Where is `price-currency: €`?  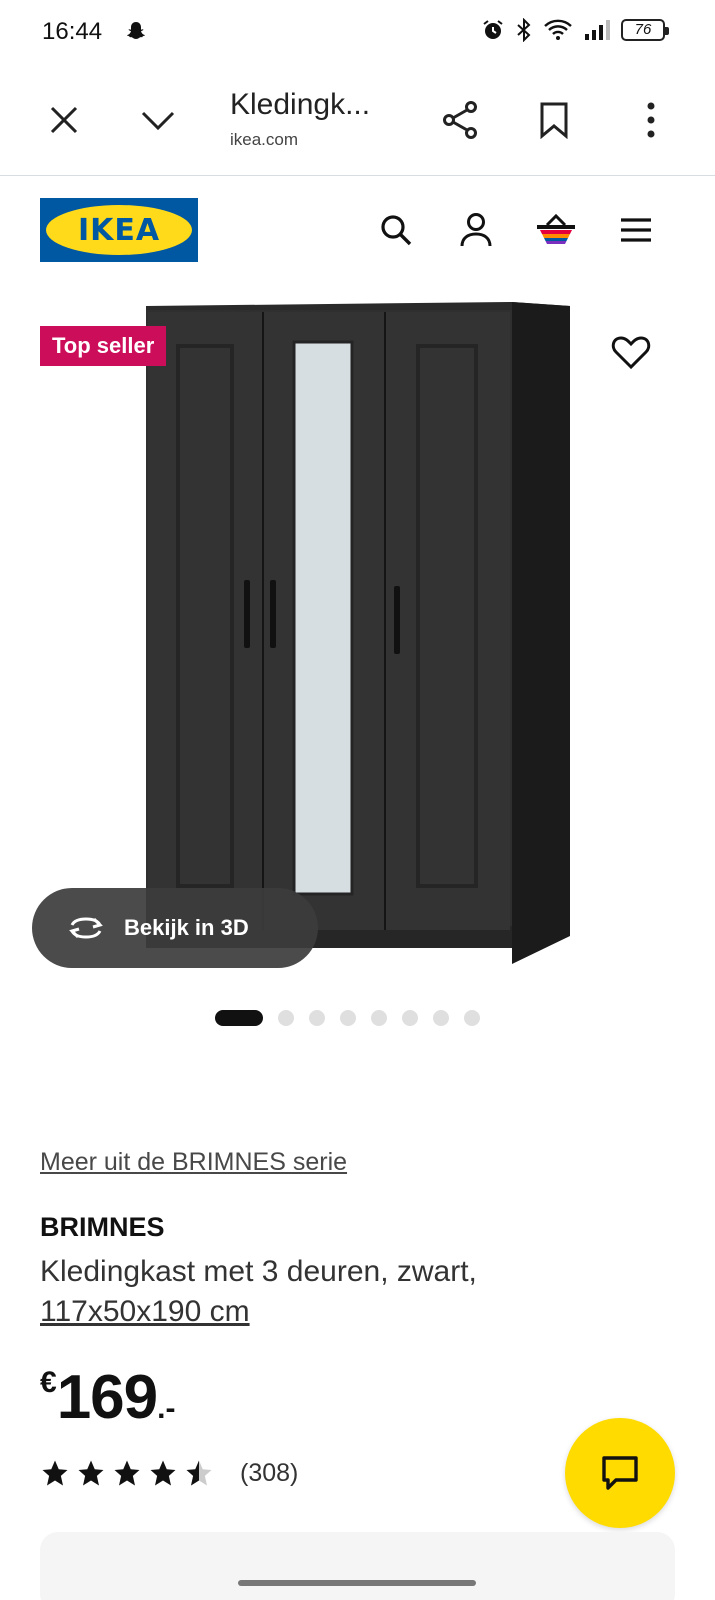 price-currency: € is located at coordinates (48, 1382).